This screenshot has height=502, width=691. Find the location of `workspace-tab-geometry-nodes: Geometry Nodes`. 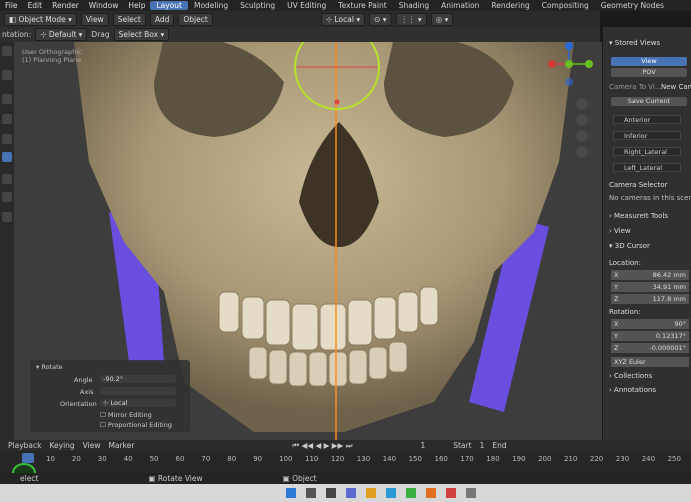

workspace-tab-geometry-nodes: Geometry Nodes is located at coordinates (632, 5).